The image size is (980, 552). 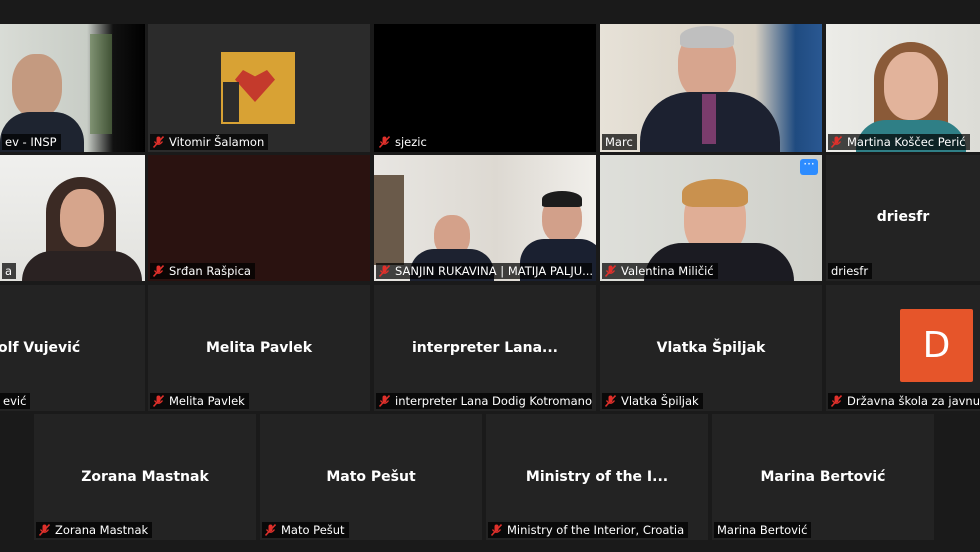 I want to click on participant-name-tag: ević, so click(x=15, y=401).